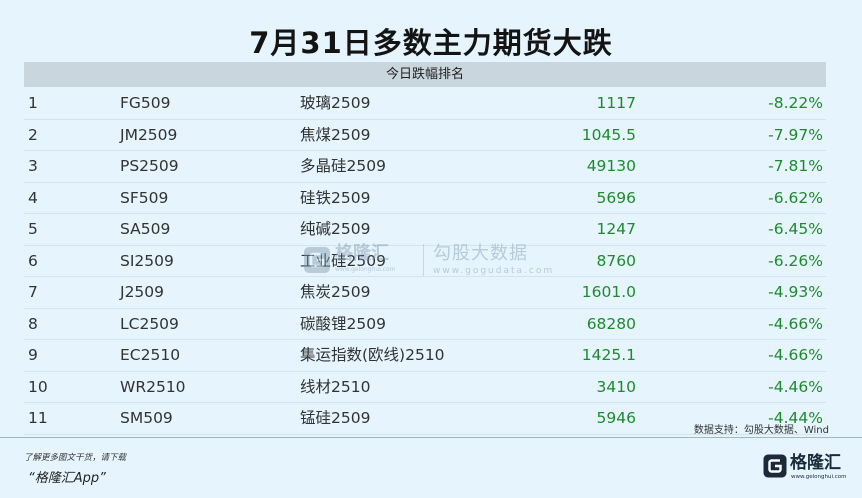  I want to click on change-cell: -6.45%, so click(795, 229).